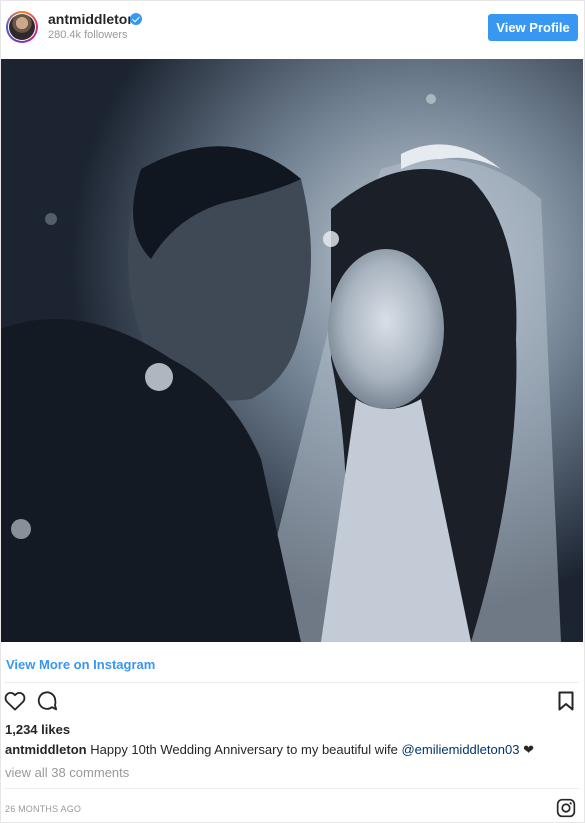 The width and height of the screenshot is (585, 823). What do you see at coordinates (43, 809) in the screenshot?
I see `post-timestamp: 26 MONTHS AGO` at bounding box center [43, 809].